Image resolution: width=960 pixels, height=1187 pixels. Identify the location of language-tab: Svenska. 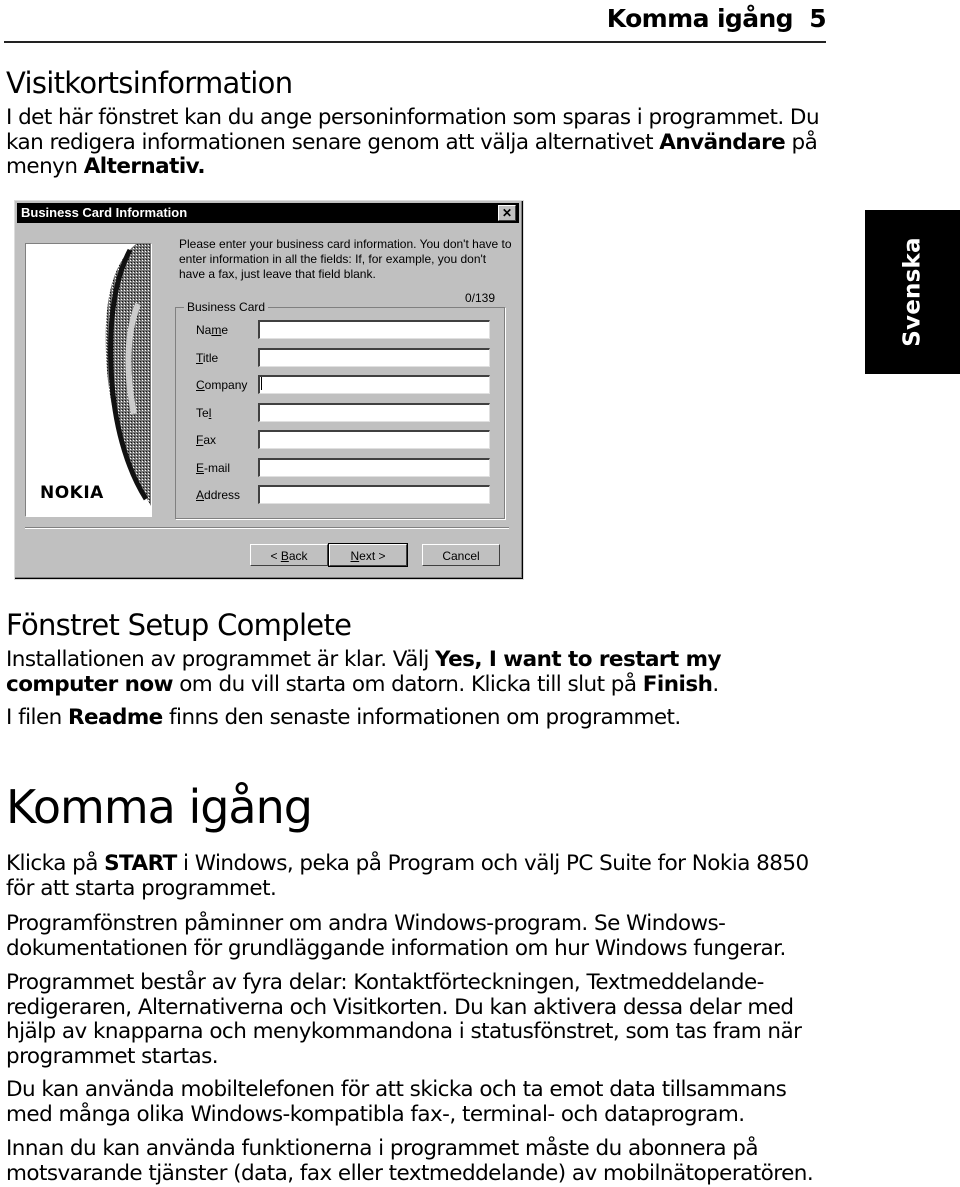
(912, 292).